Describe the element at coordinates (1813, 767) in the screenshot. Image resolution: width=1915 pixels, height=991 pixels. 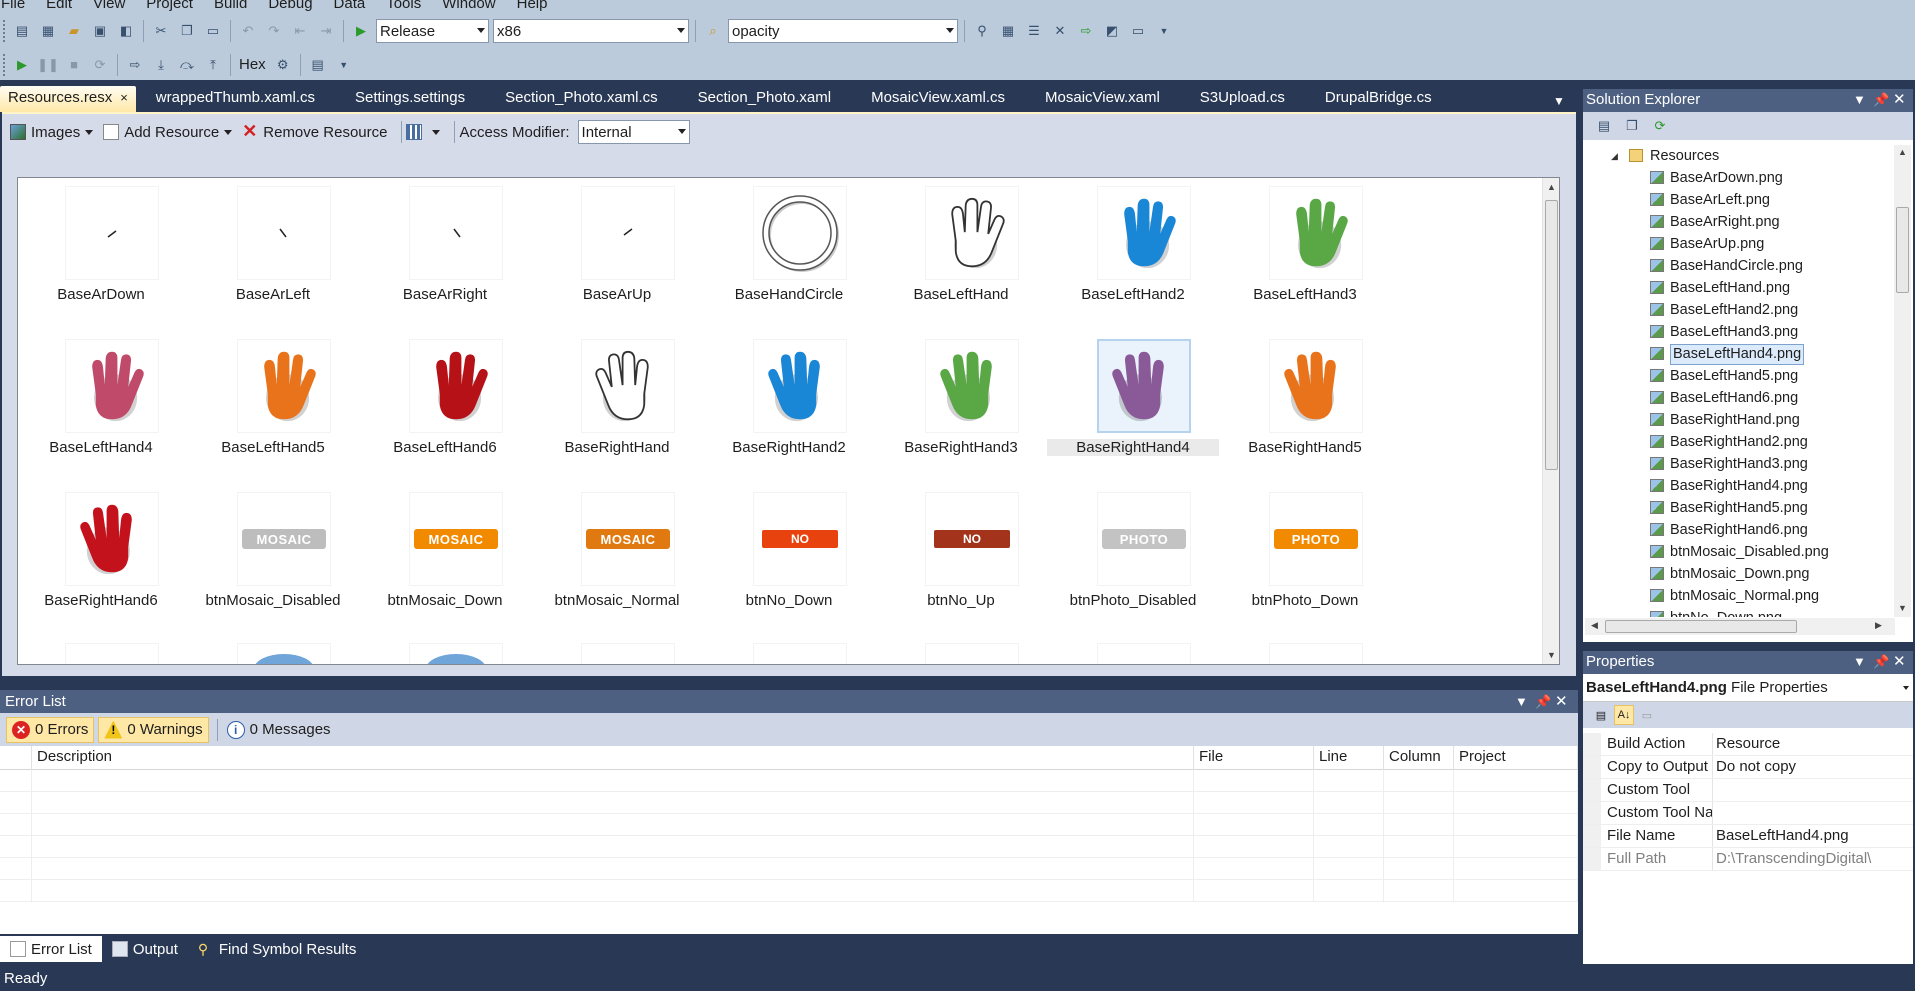
I see `property-value: Do not copy` at that location.